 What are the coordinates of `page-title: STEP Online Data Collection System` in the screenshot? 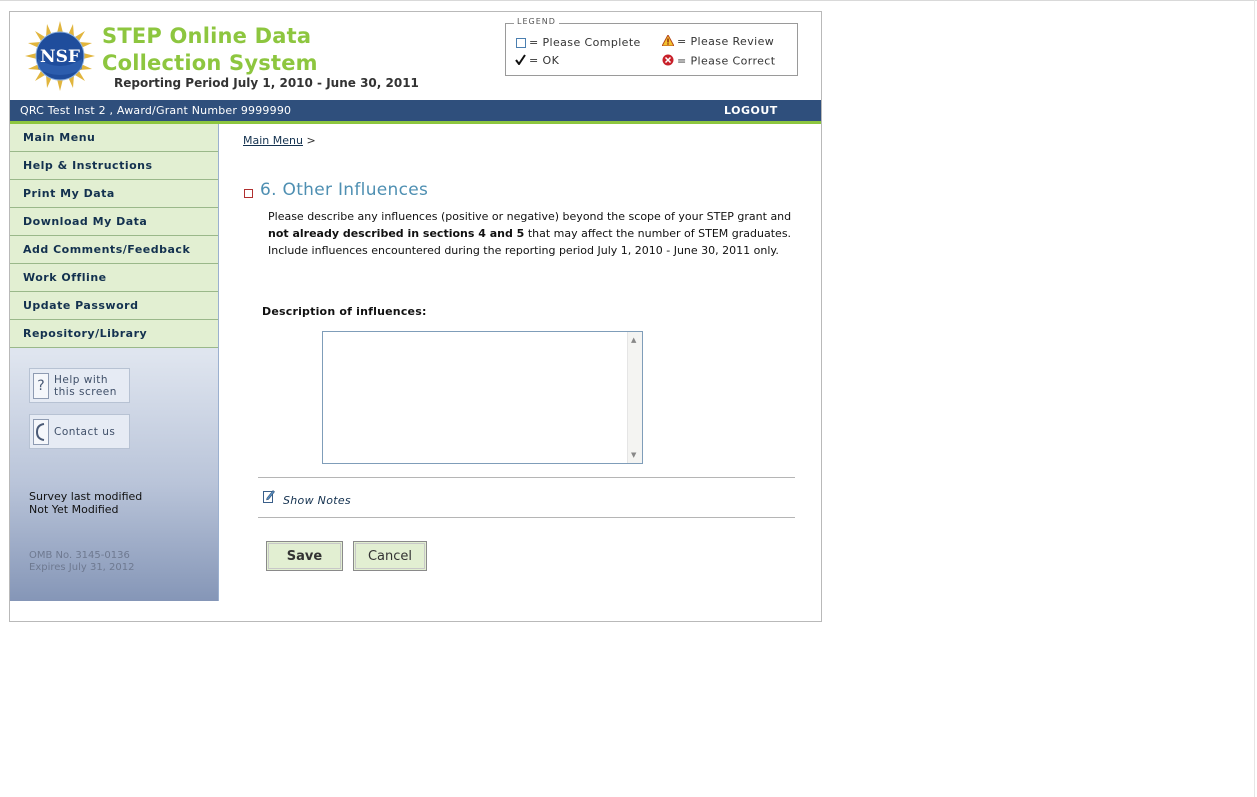 It's located at (210, 49).